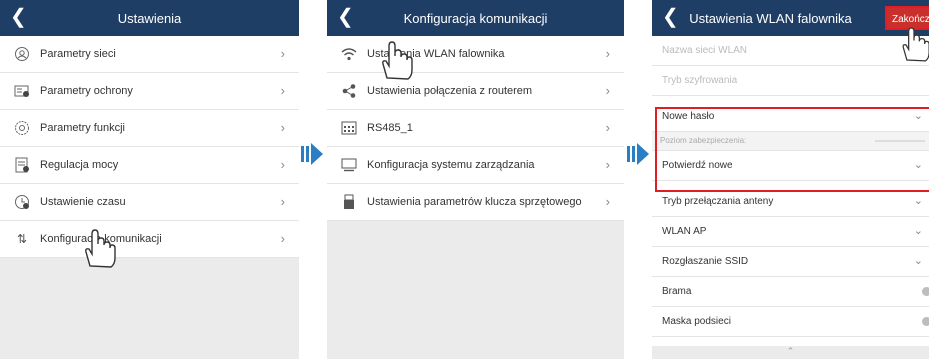 Image resolution: width=929 pixels, height=359 pixels. I want to click on menu-item-label: Konfiguracja systemu zarządzania, so click(451, 165).